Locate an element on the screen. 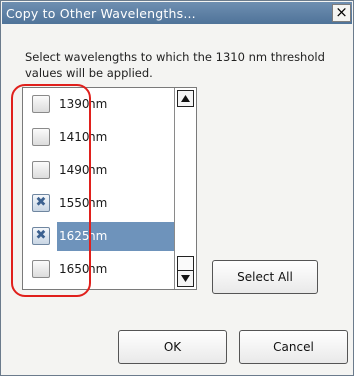  vertical-scrollbar is located at coordinates (185, 188).